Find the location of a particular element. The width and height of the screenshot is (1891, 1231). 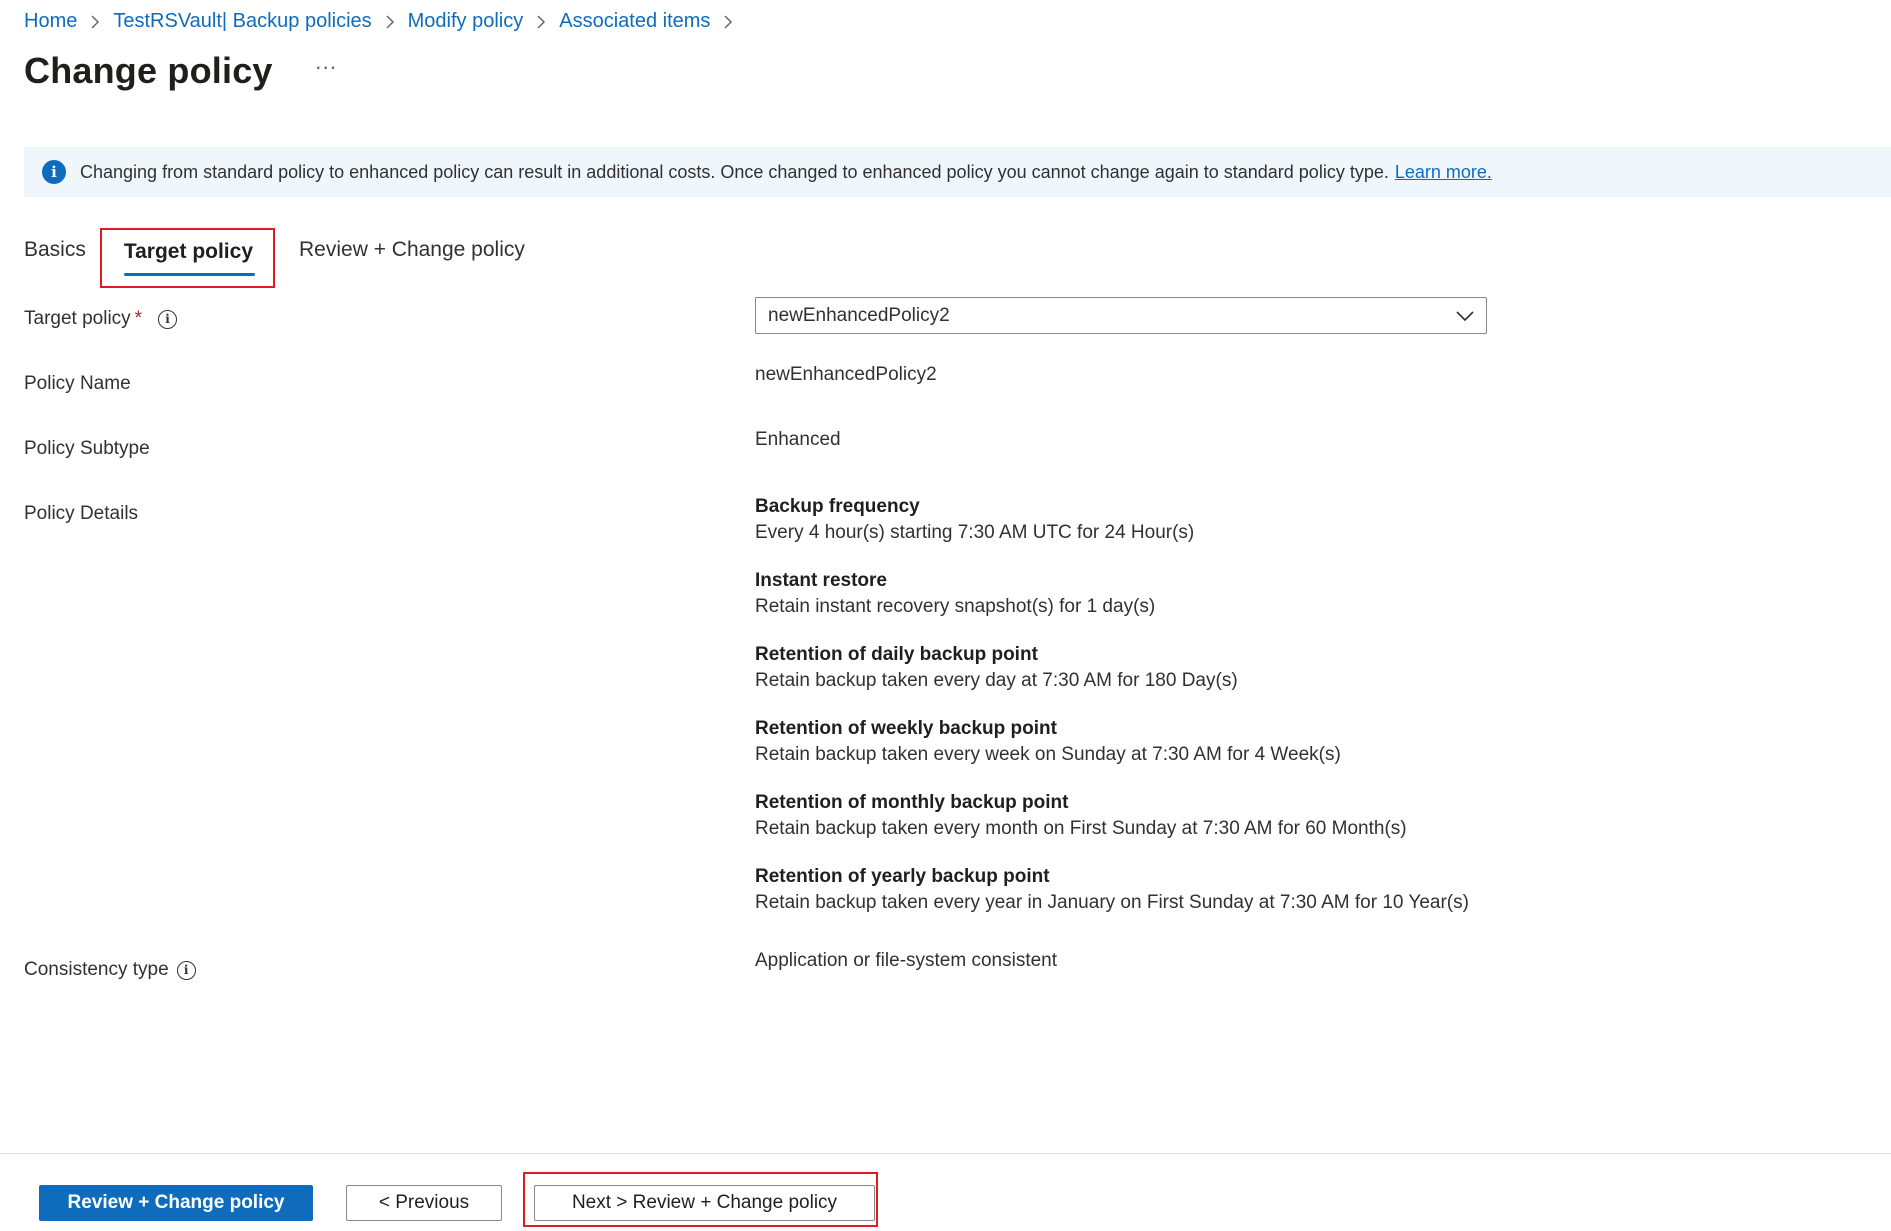

previous-button: < Previous is located at coordinates (424, 1203).